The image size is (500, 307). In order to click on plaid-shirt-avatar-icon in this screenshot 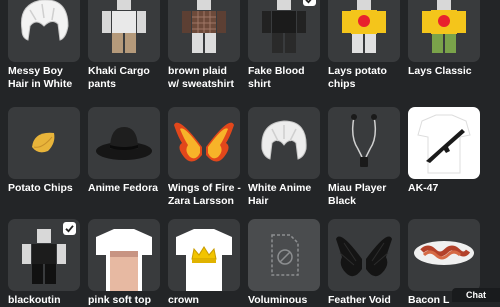, I will do `click(204, 26)`.